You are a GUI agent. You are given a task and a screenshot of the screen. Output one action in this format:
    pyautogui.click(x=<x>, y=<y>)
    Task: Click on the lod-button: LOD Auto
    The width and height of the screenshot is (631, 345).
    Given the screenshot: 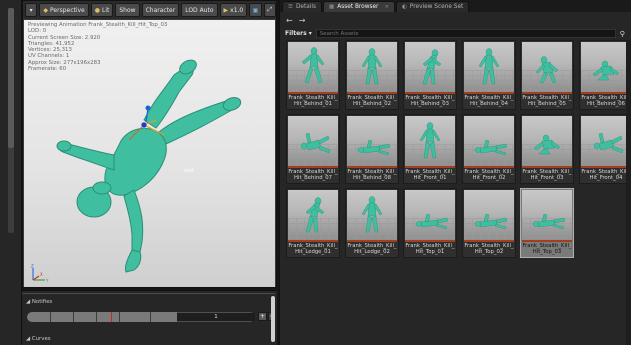 What is the action you would take?
    pyautogui.click(x=199, y=10)
    